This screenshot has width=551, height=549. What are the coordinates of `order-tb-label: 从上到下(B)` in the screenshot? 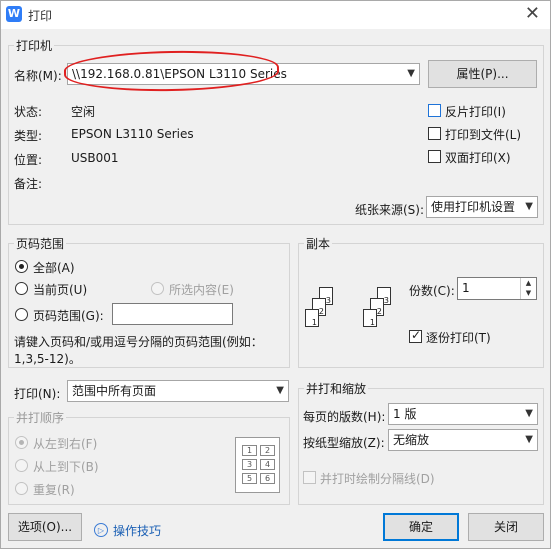 It's located at (66, 467).